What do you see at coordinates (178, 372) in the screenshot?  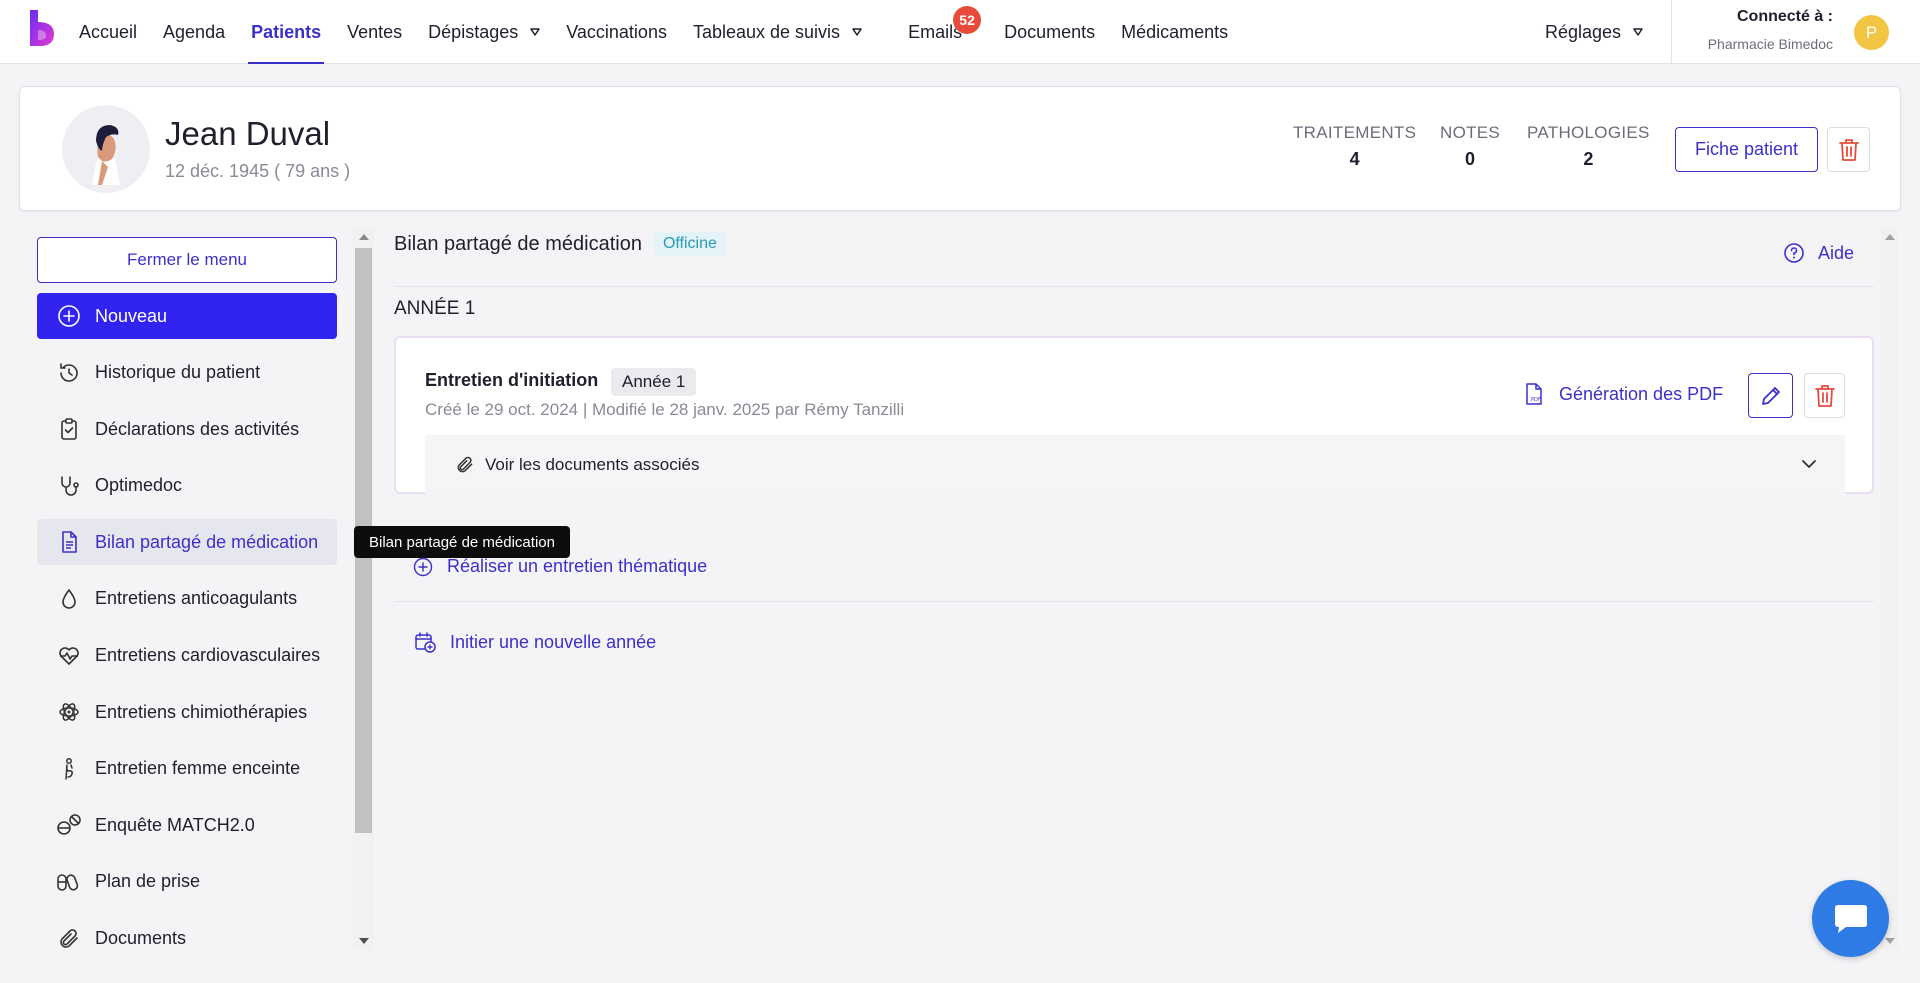 I see `sidebar-item-label: Historique du patient` at bounding box center [178, 372].